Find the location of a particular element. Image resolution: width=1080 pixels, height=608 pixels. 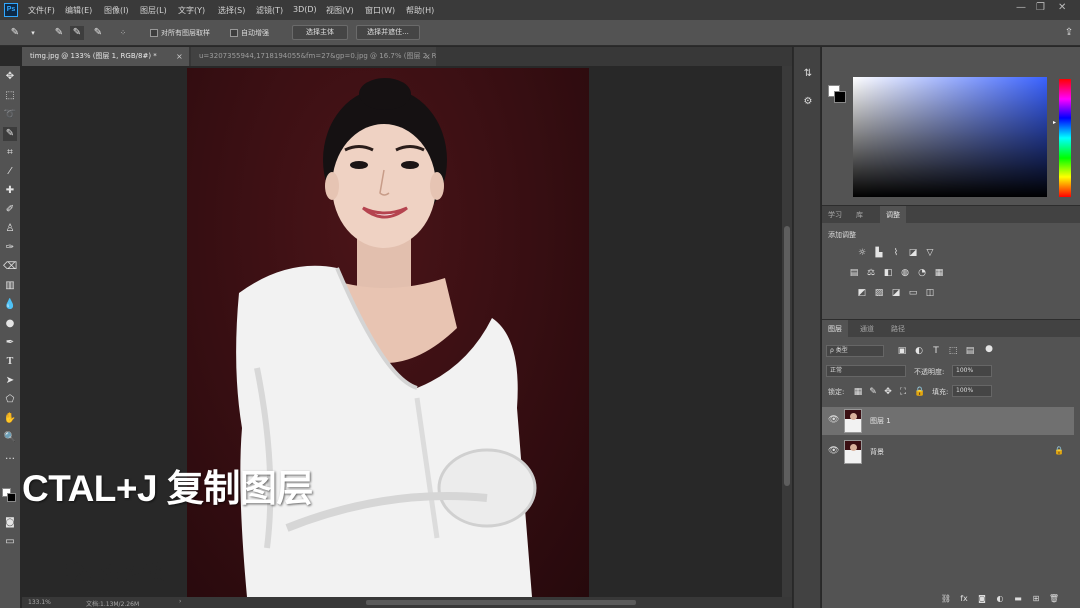

hand-tool-icon: ✋ is located at coordinates (10, 419).